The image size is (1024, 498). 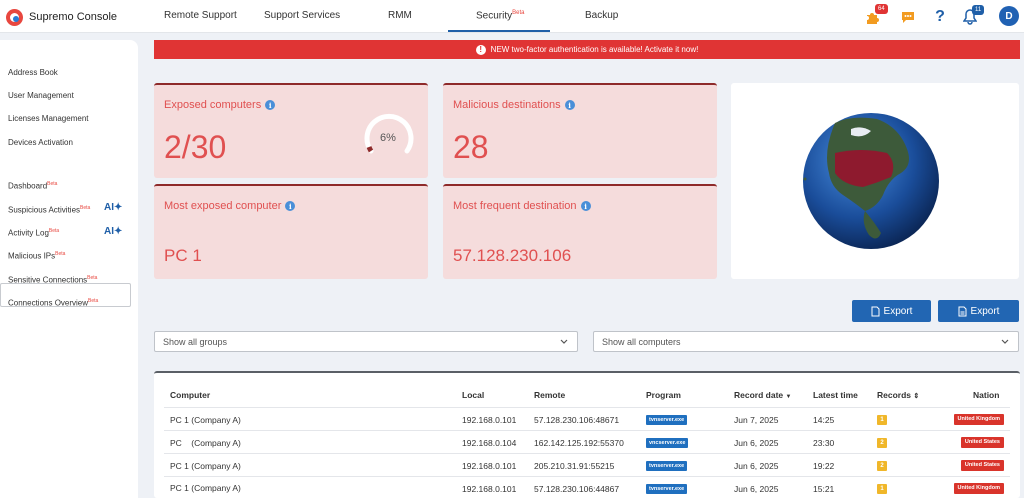 I want to click on addons-badge: 64, so click(x=881, y=9).